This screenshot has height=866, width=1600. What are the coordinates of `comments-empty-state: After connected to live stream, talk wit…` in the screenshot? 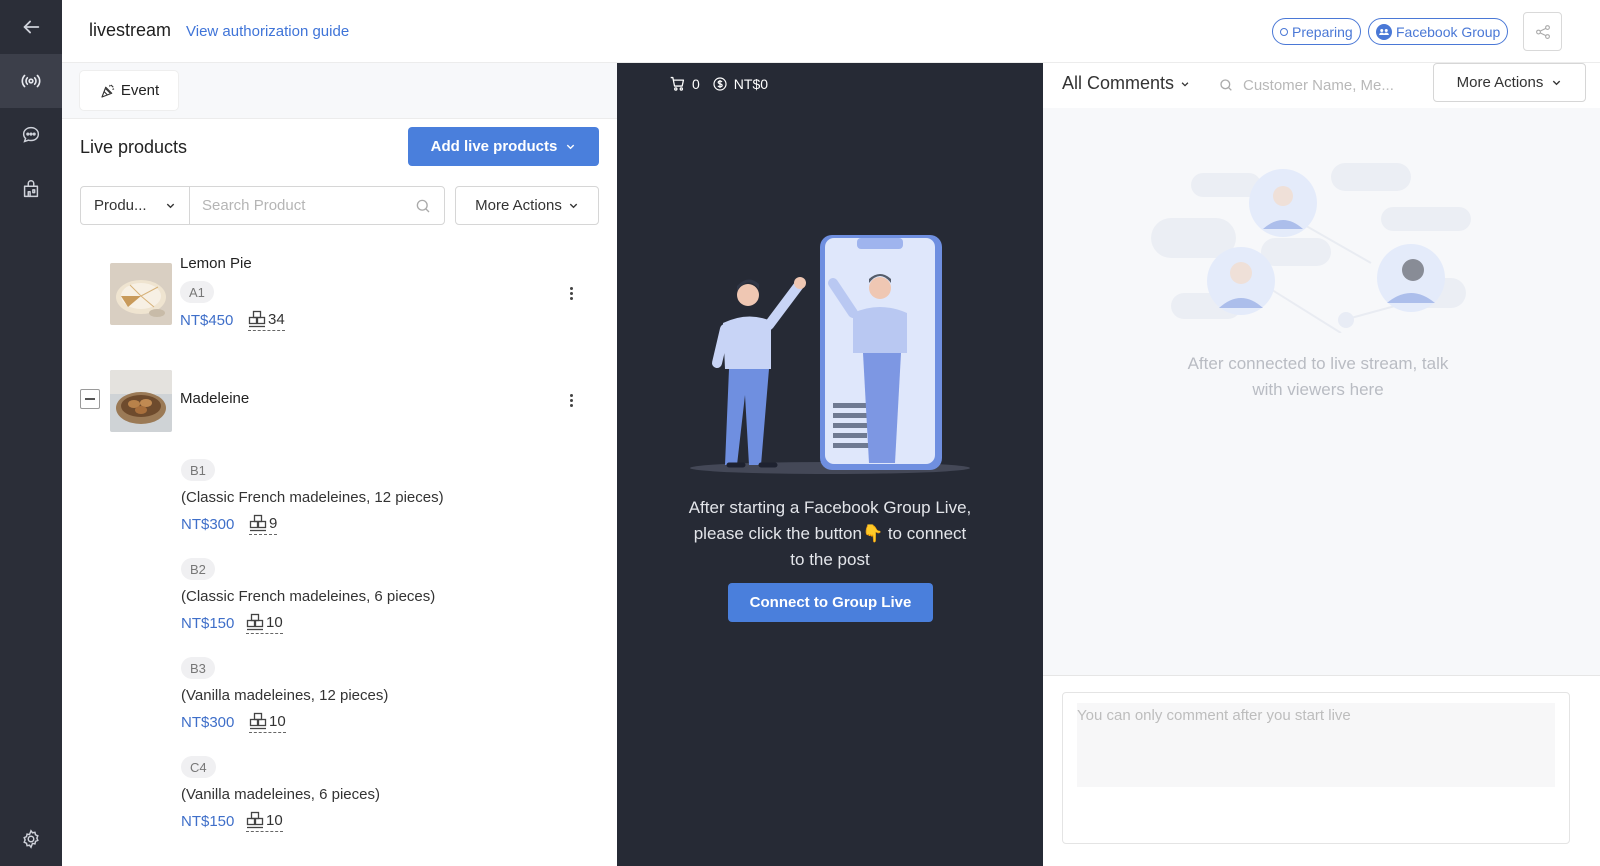 It's located at (1318, 377).